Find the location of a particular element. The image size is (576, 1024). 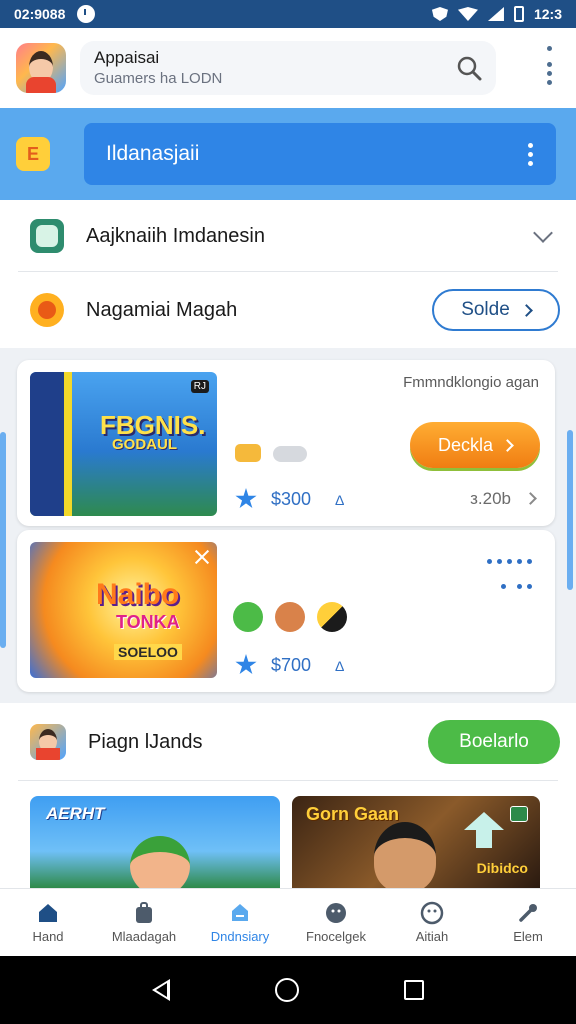

game-card: Naibo TONKA SOELOO $700 Δ is located at coordinates (286, 611).